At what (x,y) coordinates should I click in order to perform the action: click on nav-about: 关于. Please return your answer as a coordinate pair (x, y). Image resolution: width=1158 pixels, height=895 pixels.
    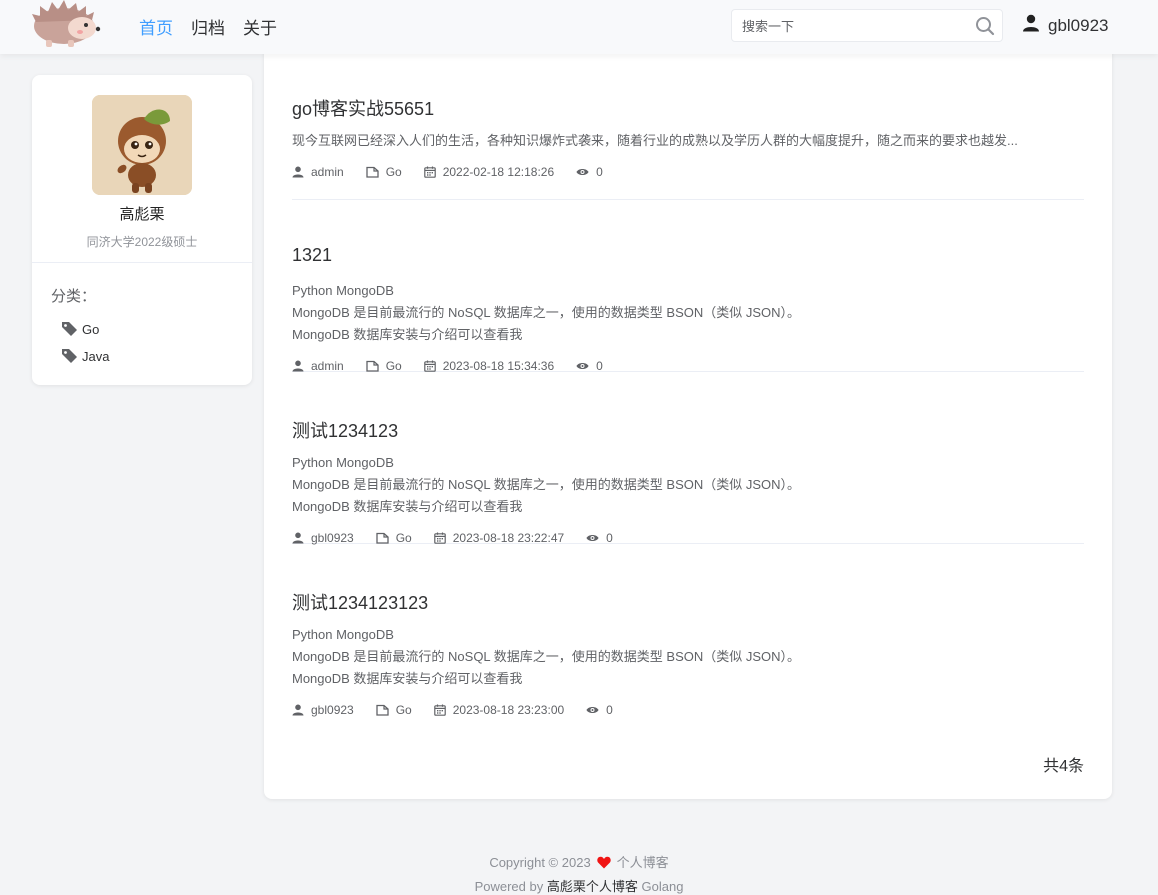
    Looking at the image, I should click on (260, 26).